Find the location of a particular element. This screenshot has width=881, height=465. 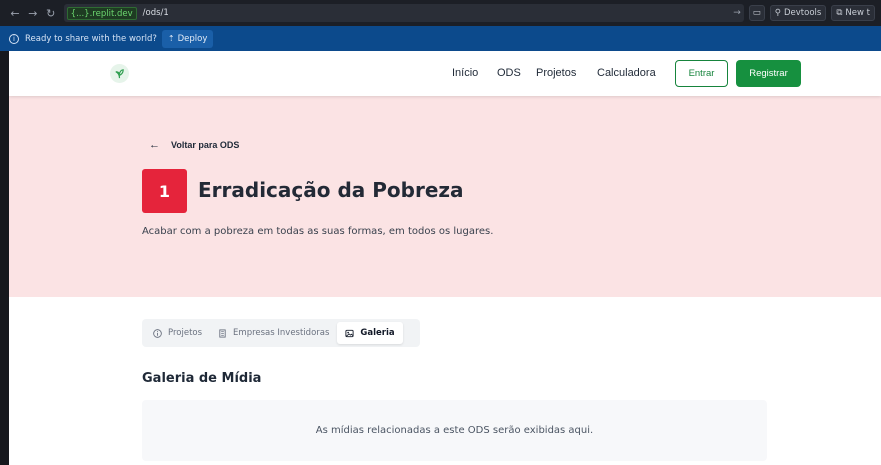

wrench-icon: ⚲ is located at coordinates (777, 13).